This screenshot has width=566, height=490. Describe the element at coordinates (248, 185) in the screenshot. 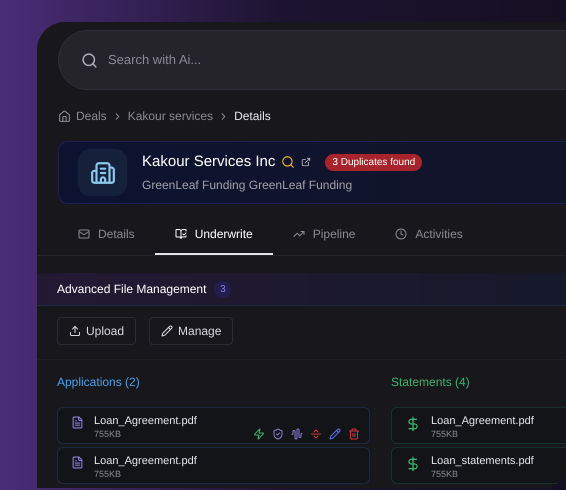

I see `company-subtitle: GreenLeaf Funding GreenLeaf Funding` at that location.